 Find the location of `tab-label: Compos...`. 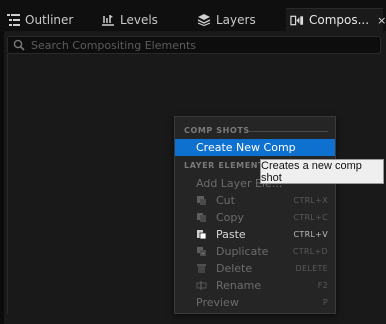

tab-label: Compos... is located at coordinates (339, 20).